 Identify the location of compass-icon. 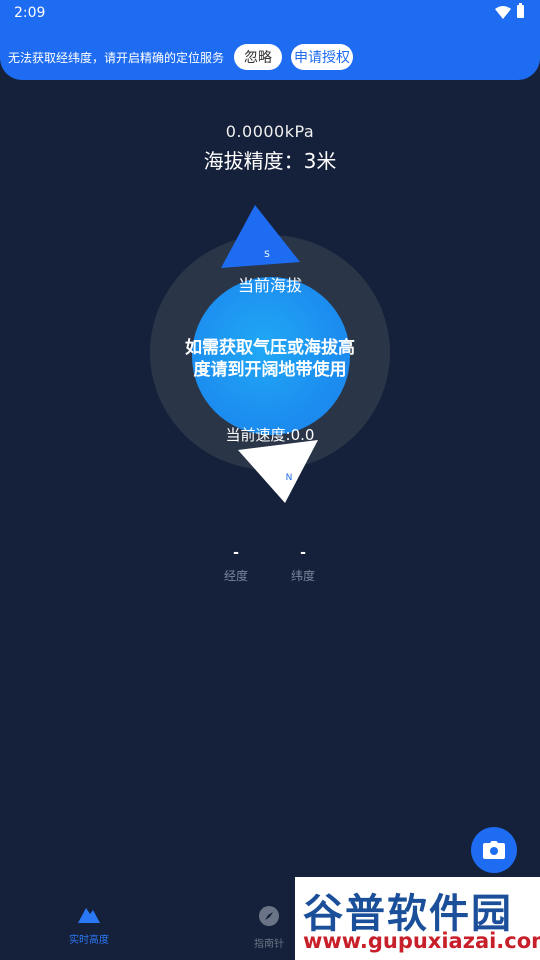
(269, 916).